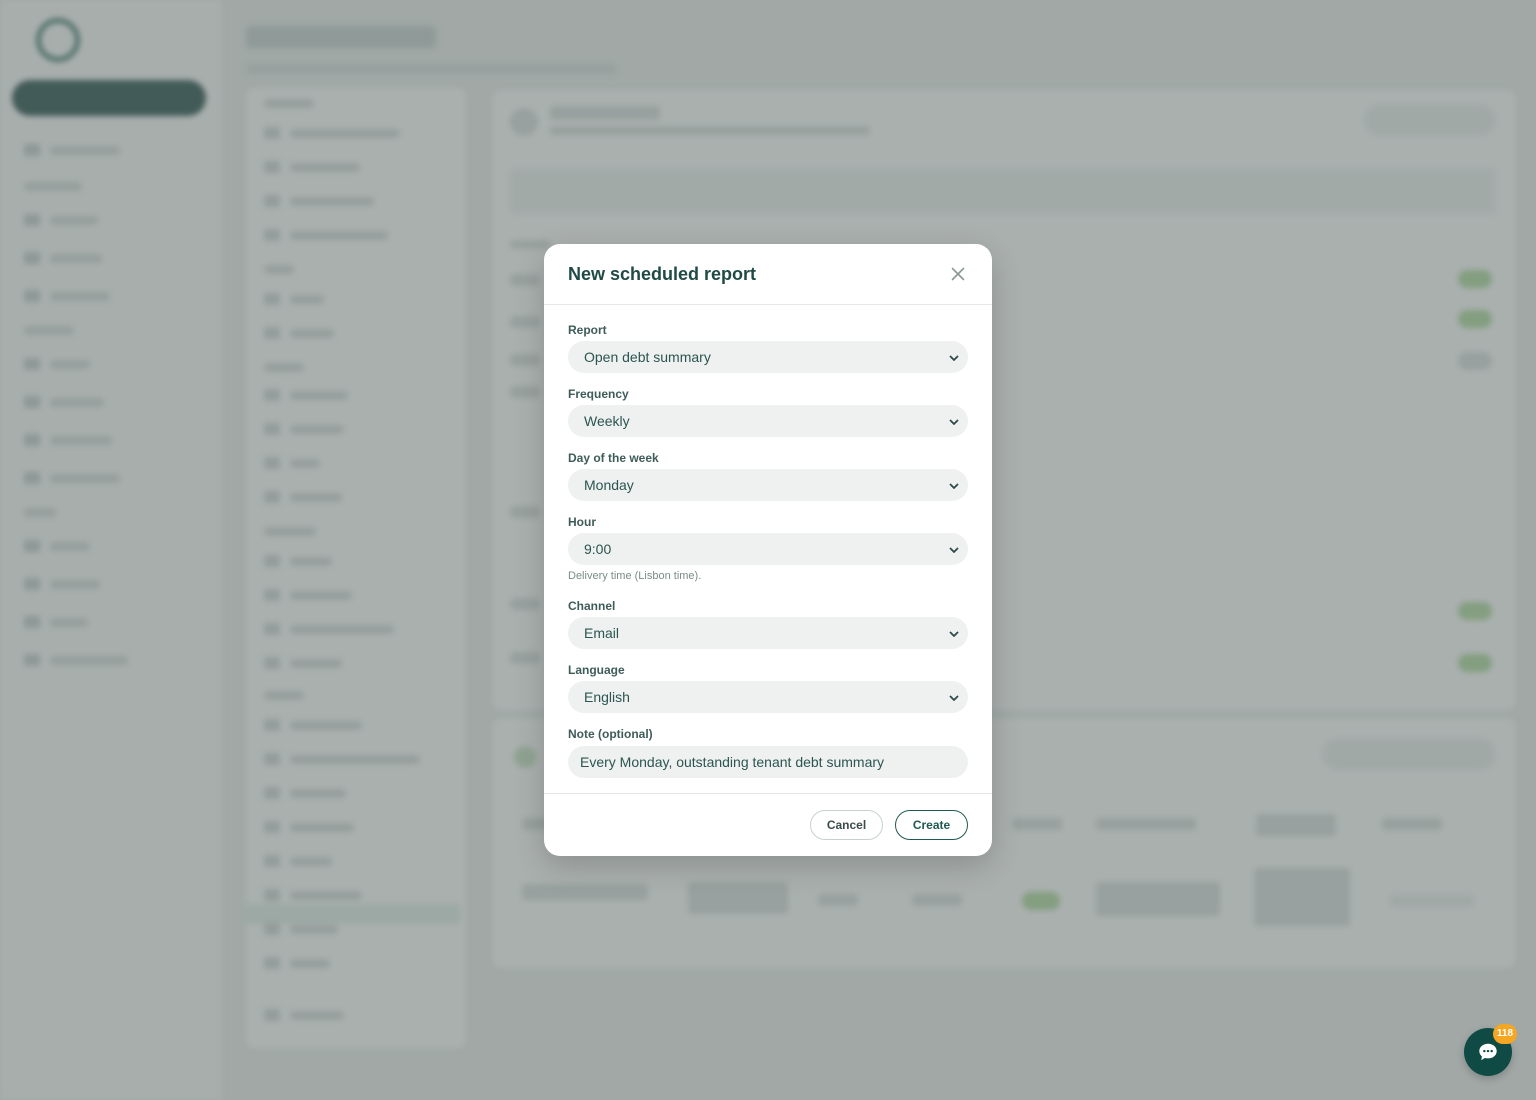  What do you see at coordinates (607, 697) in the screenshot?
I see `language-select-value: English` at bounding box center [607, 697].